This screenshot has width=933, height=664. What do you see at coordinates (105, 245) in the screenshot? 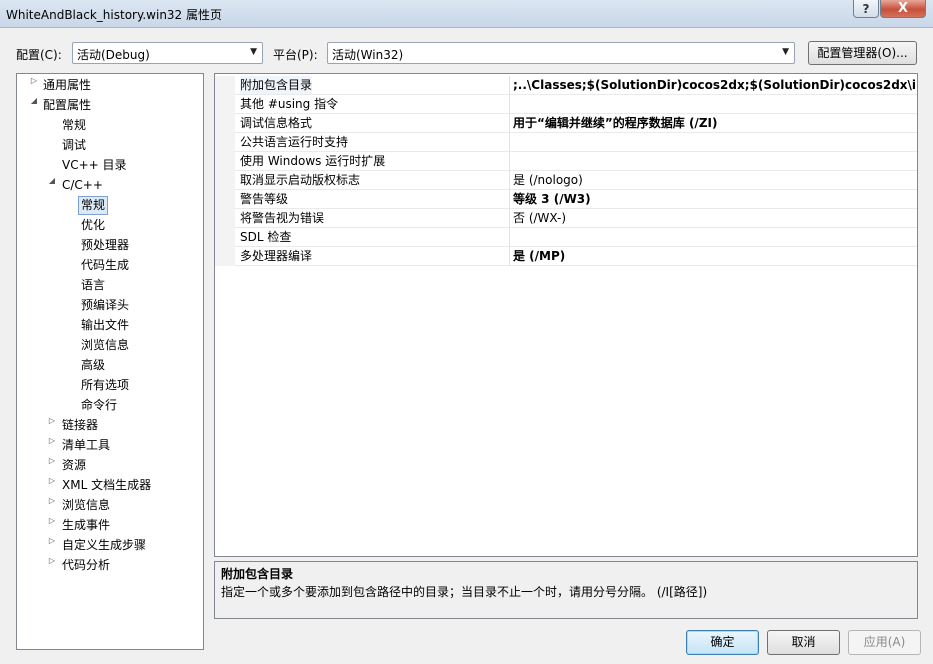
I see `tree-item-cpp-preprocessor: 预处理器` at bounding box center [105, 245].